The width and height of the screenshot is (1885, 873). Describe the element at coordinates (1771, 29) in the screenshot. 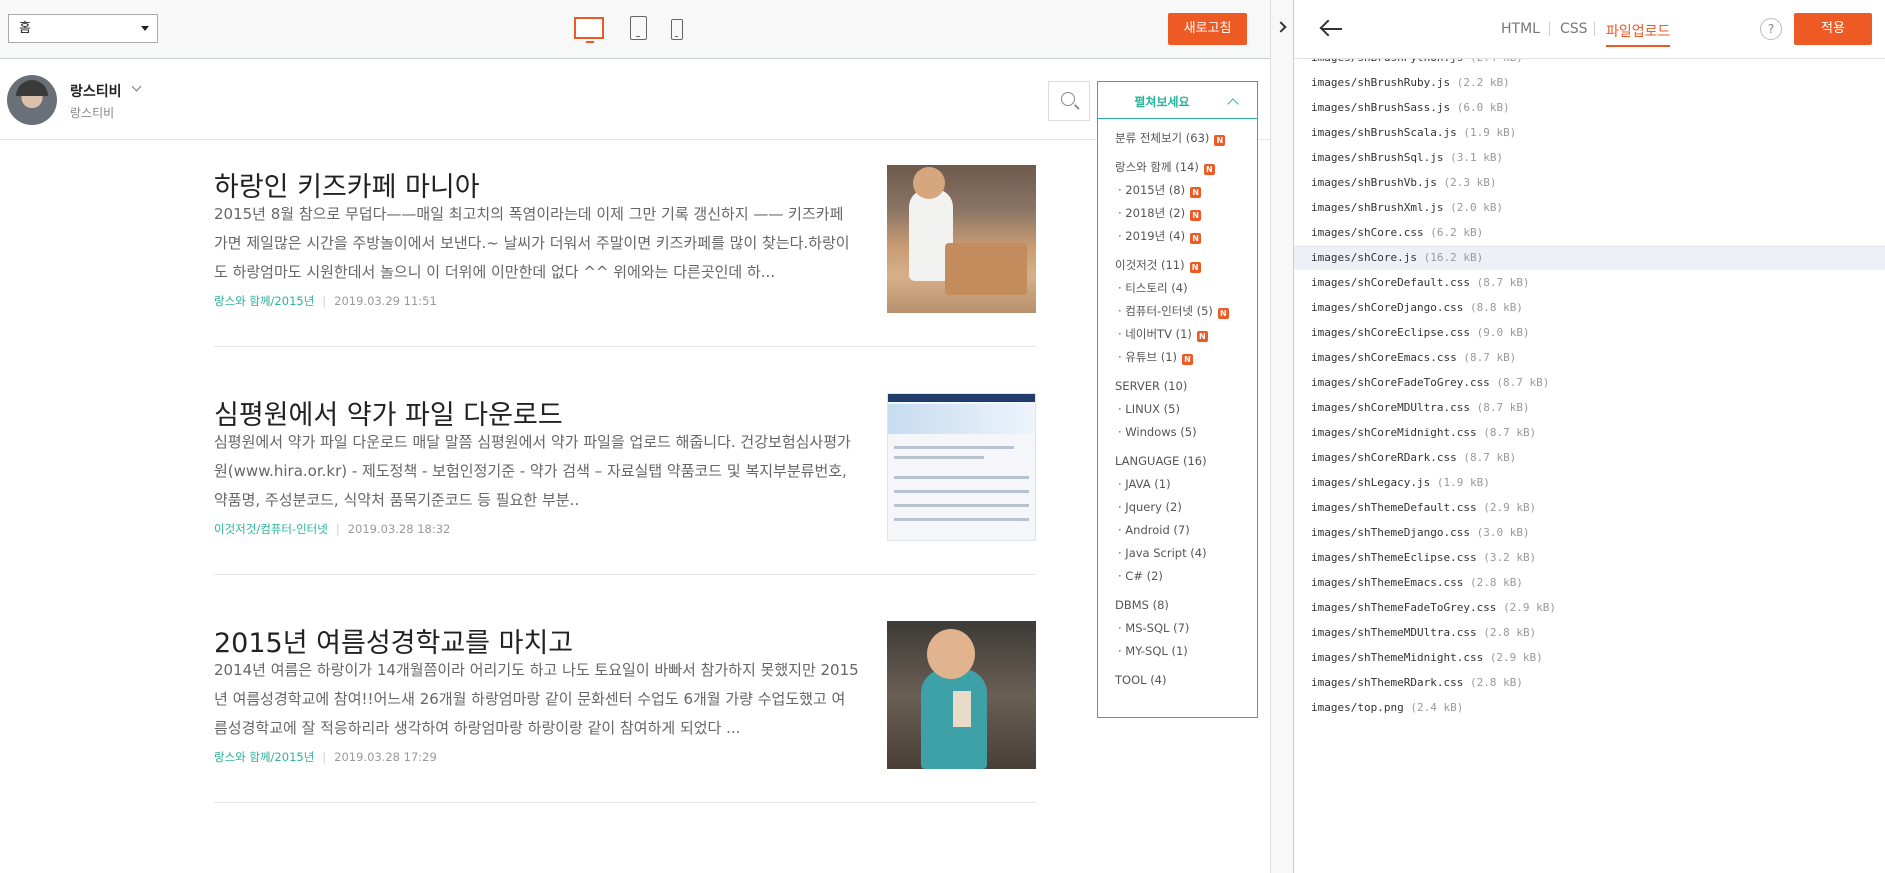

I see `help-icon: ?` at that location.